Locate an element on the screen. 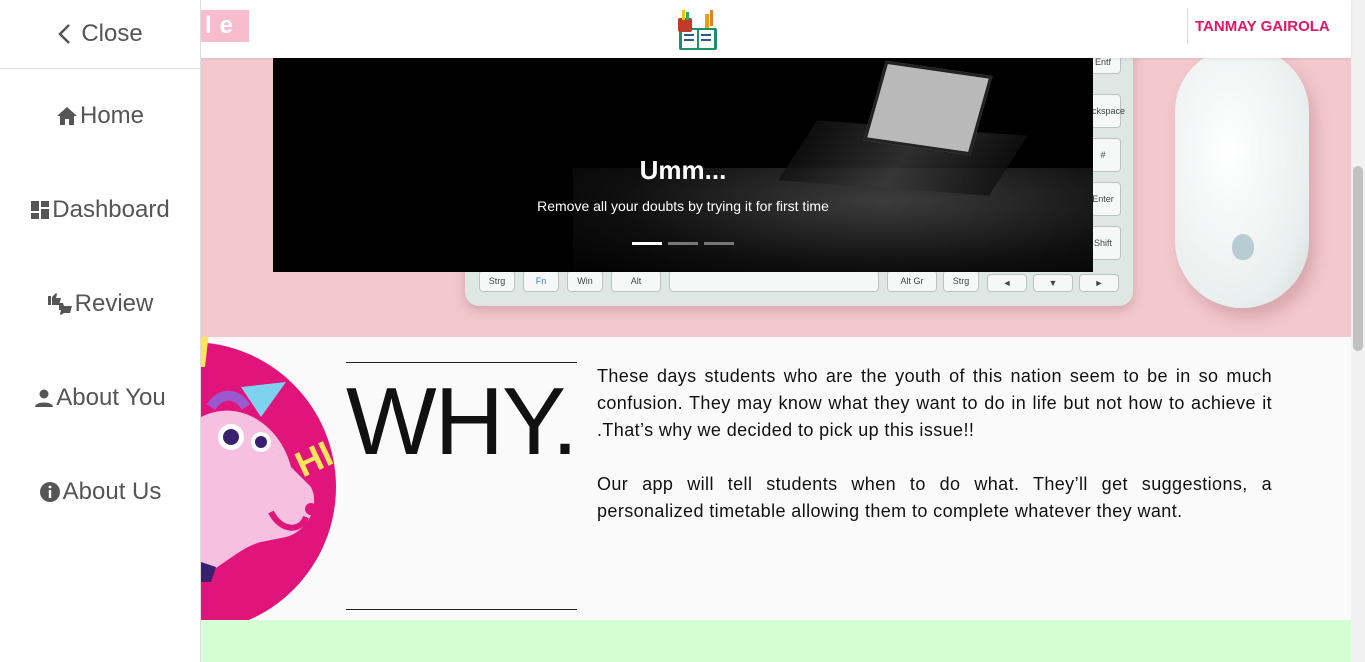 This screenshot has width=1365, height=662. study-logo-icon is located at coordinates (698, 31).